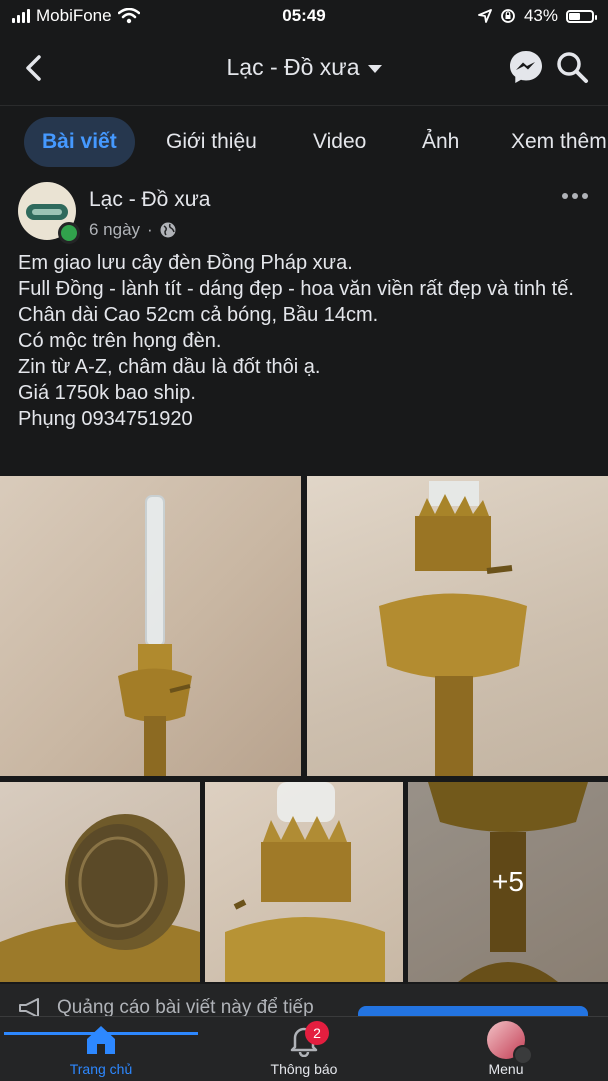  I want to click on post-meta: 6 ngày ·, so click(132, 230).